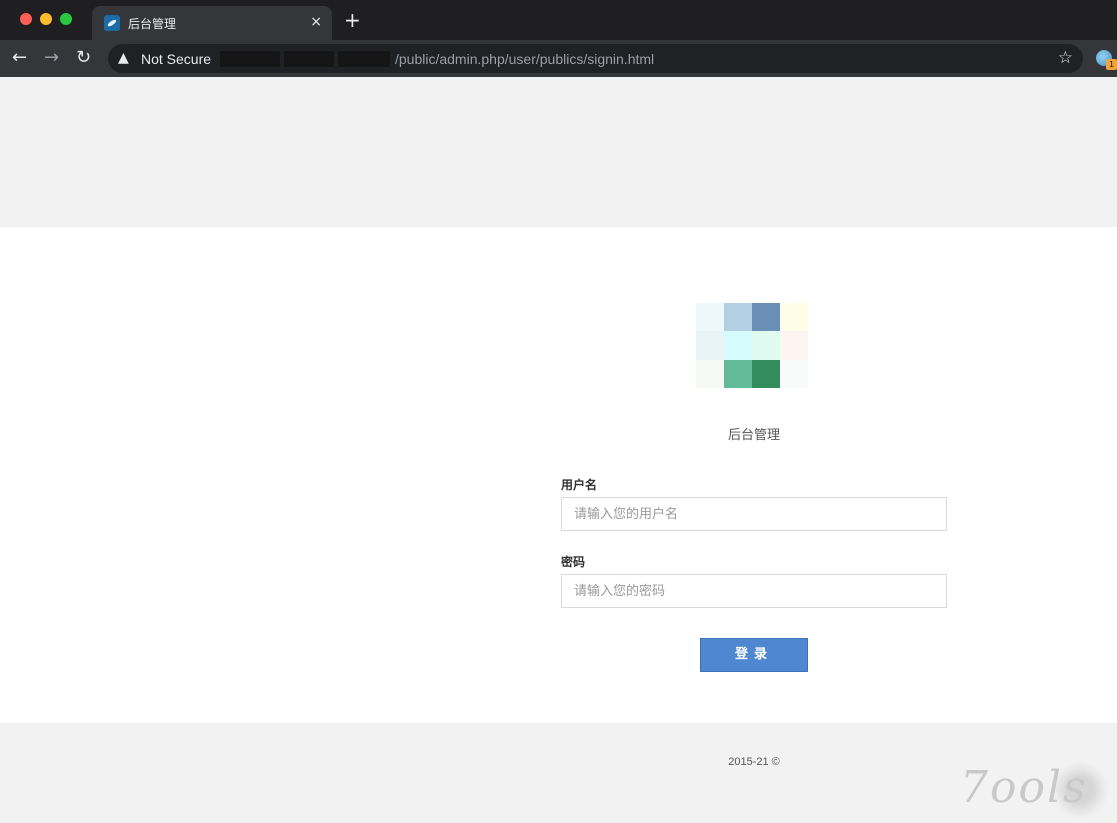  I want to click on login-button: 登录, so click(754, 655).